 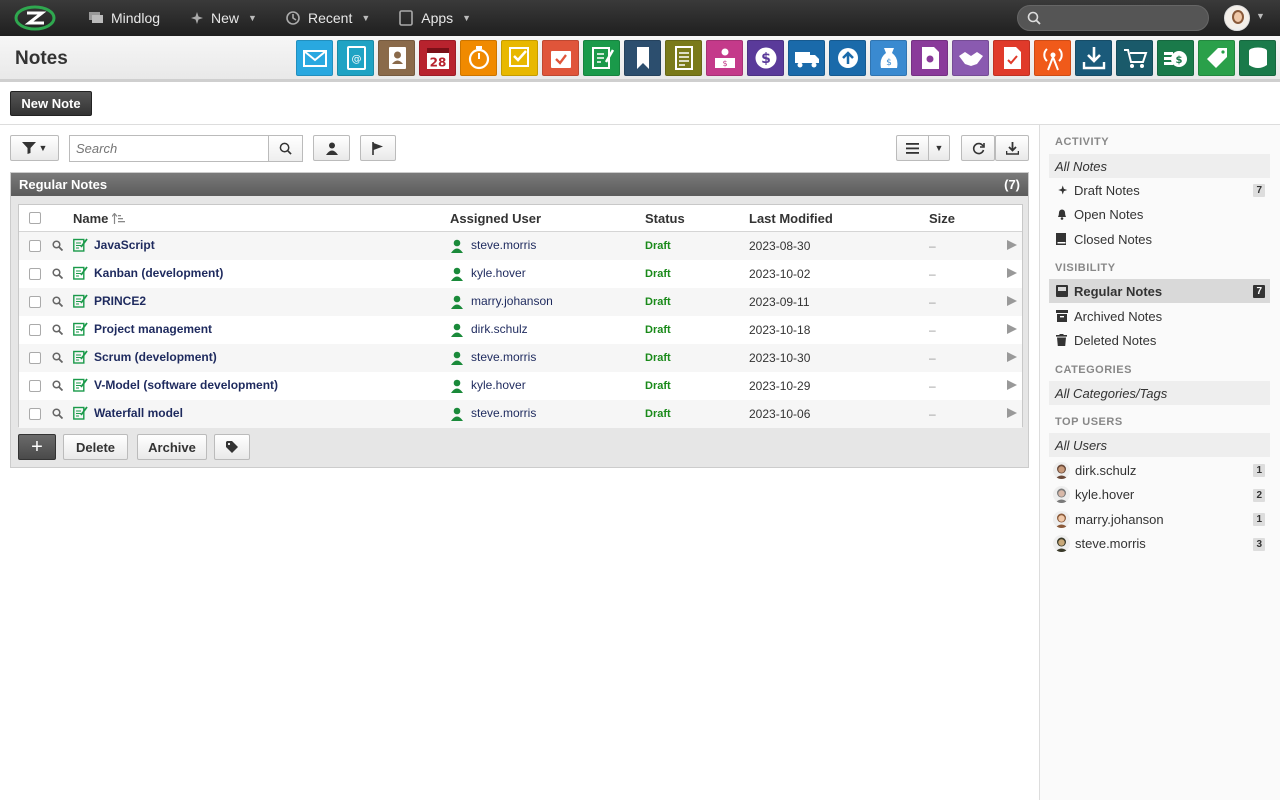 What do you see at coordinates (331, 148) in the screenshot?
I see `assigned-user-filter-button` at bounding box center [331, 148].